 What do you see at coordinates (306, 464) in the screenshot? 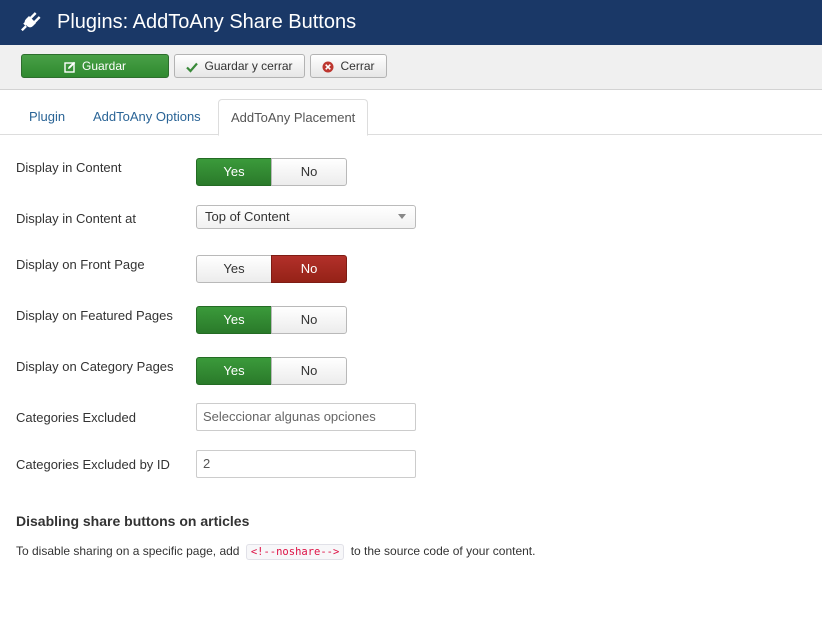
I see `categories-excluded-by-id-input: 2` at bounding box center [306, 464].